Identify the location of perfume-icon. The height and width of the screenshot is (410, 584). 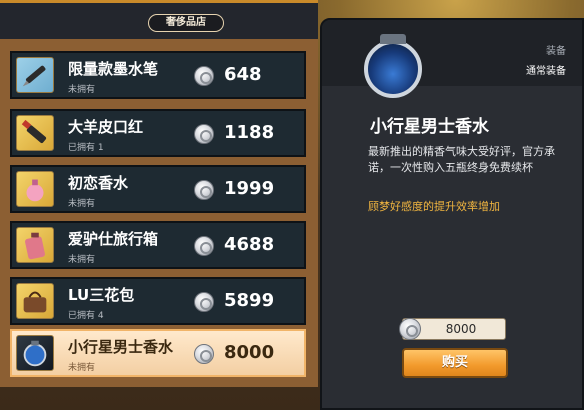
(35, 189).